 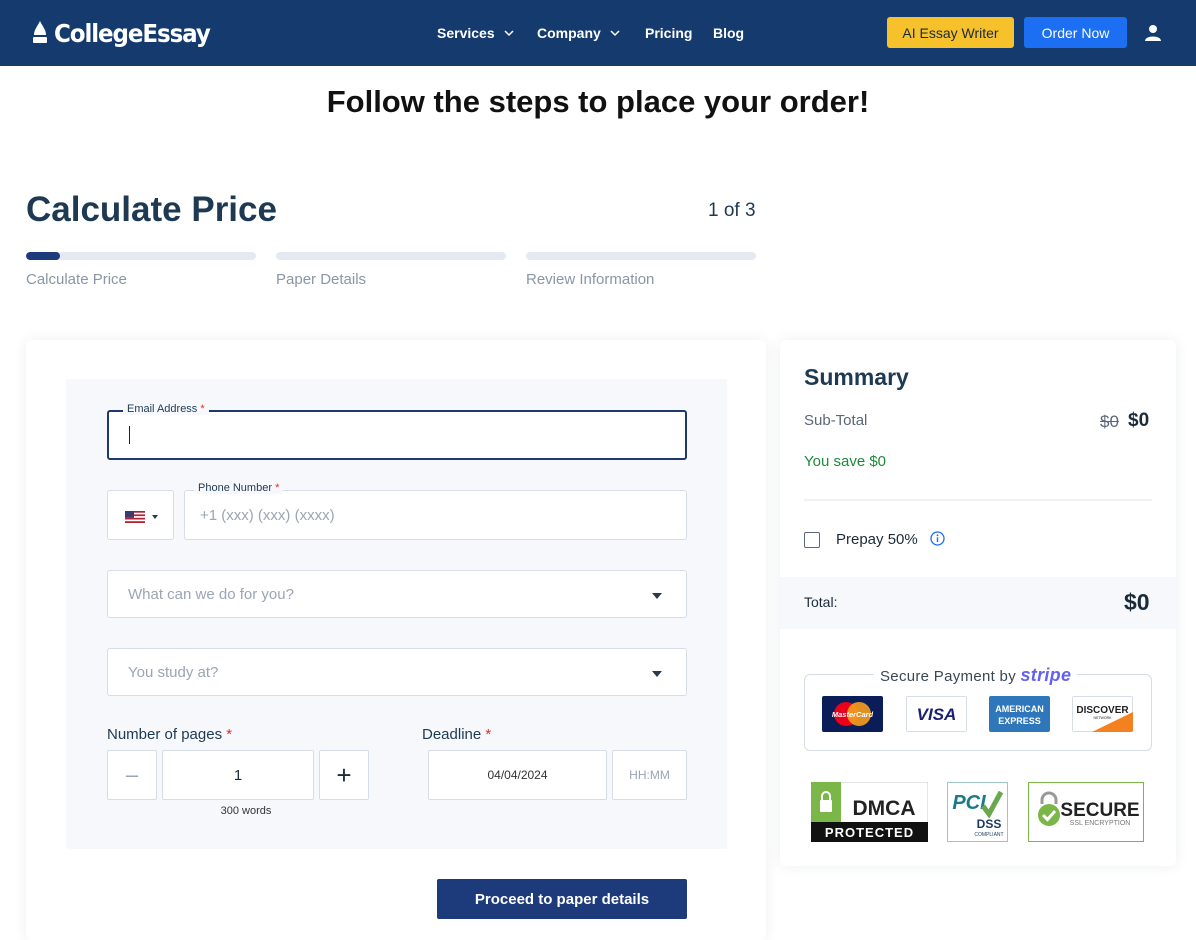 I want to click on logo: CollegeEssay, so click(x=126, y=33).